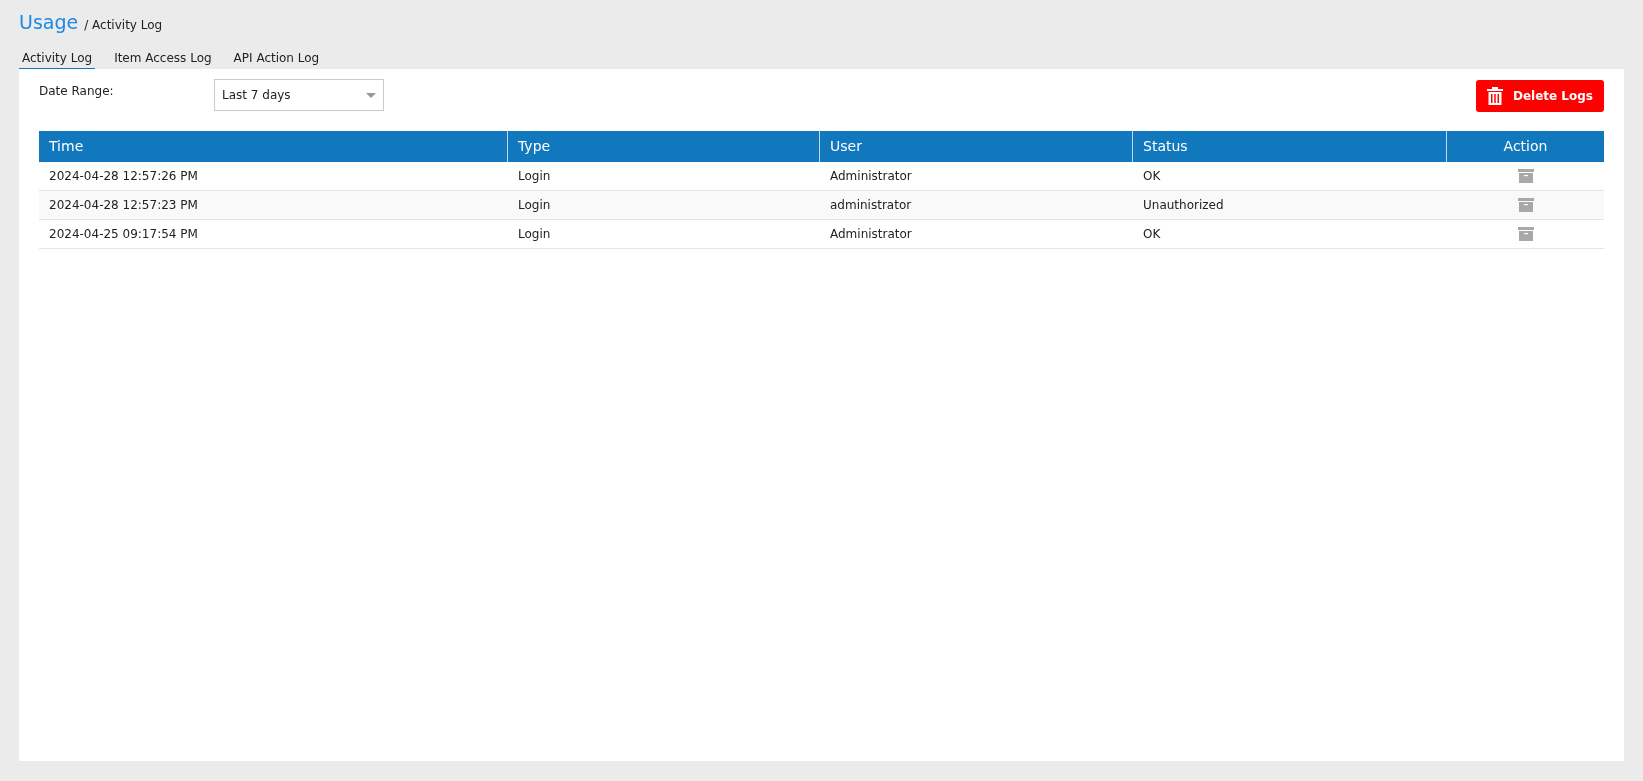  Describe the element at coordinates (77, 91) in the screenshot. I see `date-range-label: Date Range:` at that location.